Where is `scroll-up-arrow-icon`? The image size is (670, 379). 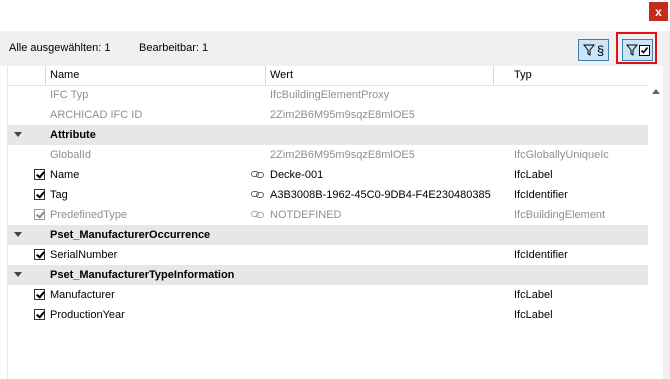 scroll-up-arrow-icon is located at coordinates (656, 91).